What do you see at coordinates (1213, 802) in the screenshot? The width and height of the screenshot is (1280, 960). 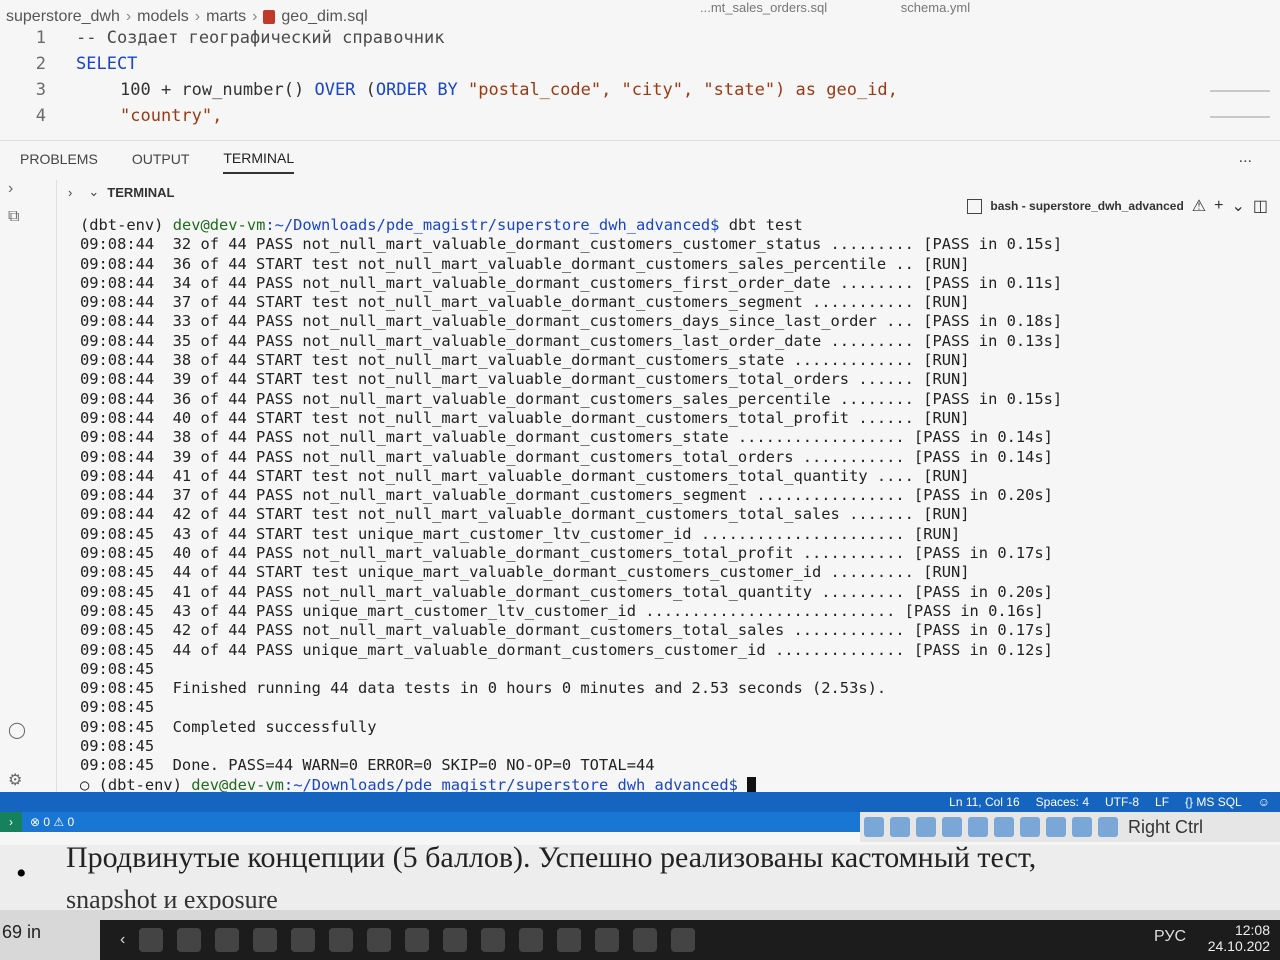 I see `language-mode: {} MS SQL` at bounding box center [1213, 802].